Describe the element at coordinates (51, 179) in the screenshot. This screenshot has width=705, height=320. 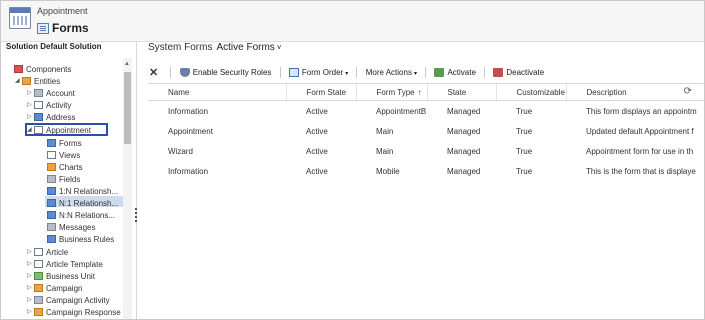
I see `fields-icon` at that location.